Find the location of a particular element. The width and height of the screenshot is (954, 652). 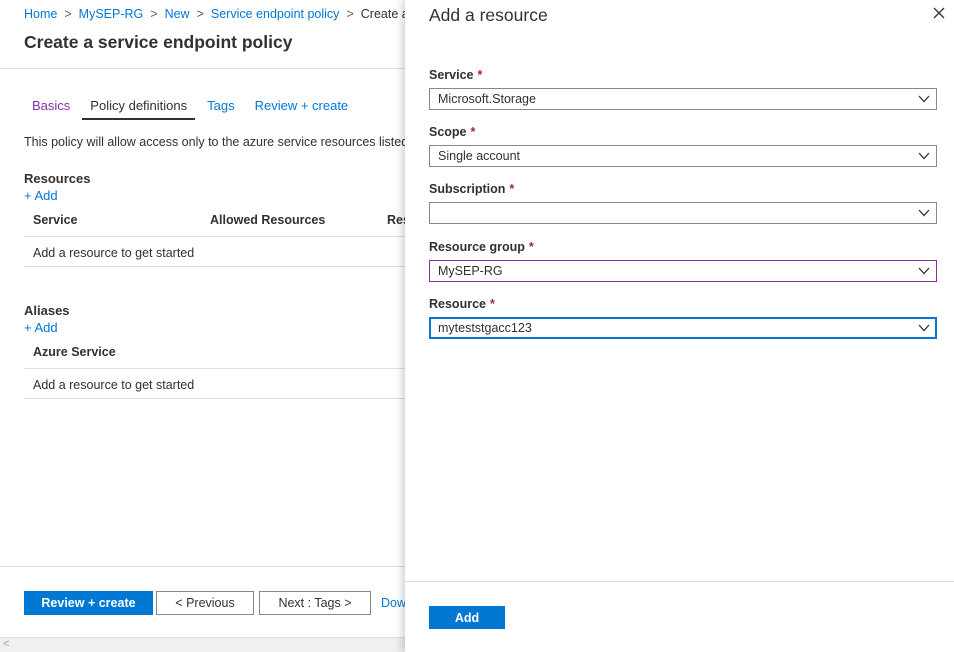

divider is located at coordinates (202, 68).